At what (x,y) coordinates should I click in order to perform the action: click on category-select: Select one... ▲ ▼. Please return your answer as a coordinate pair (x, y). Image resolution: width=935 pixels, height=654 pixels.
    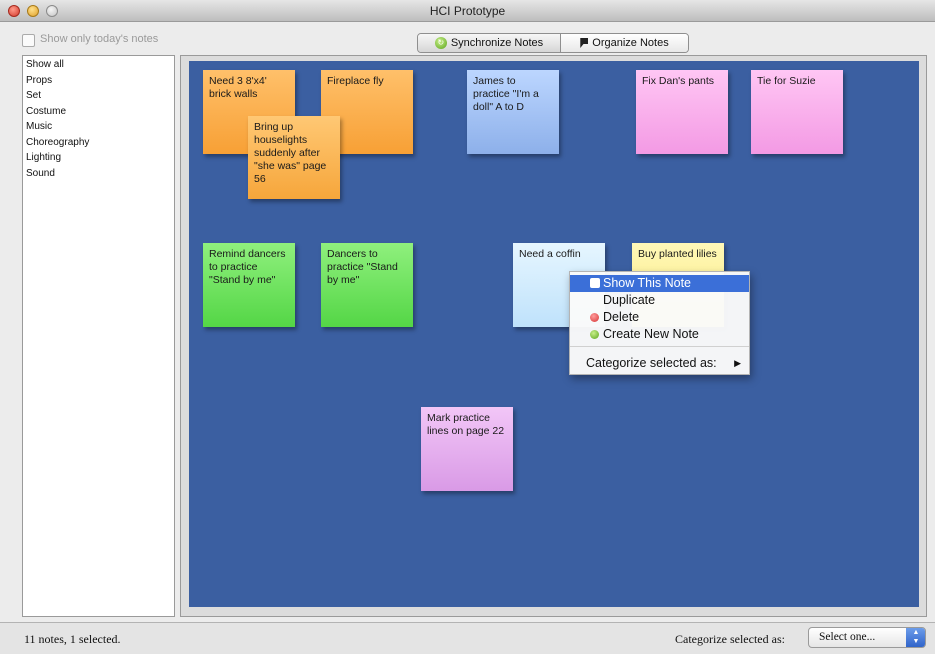
    Looking at the image, I should click on (867, 637).